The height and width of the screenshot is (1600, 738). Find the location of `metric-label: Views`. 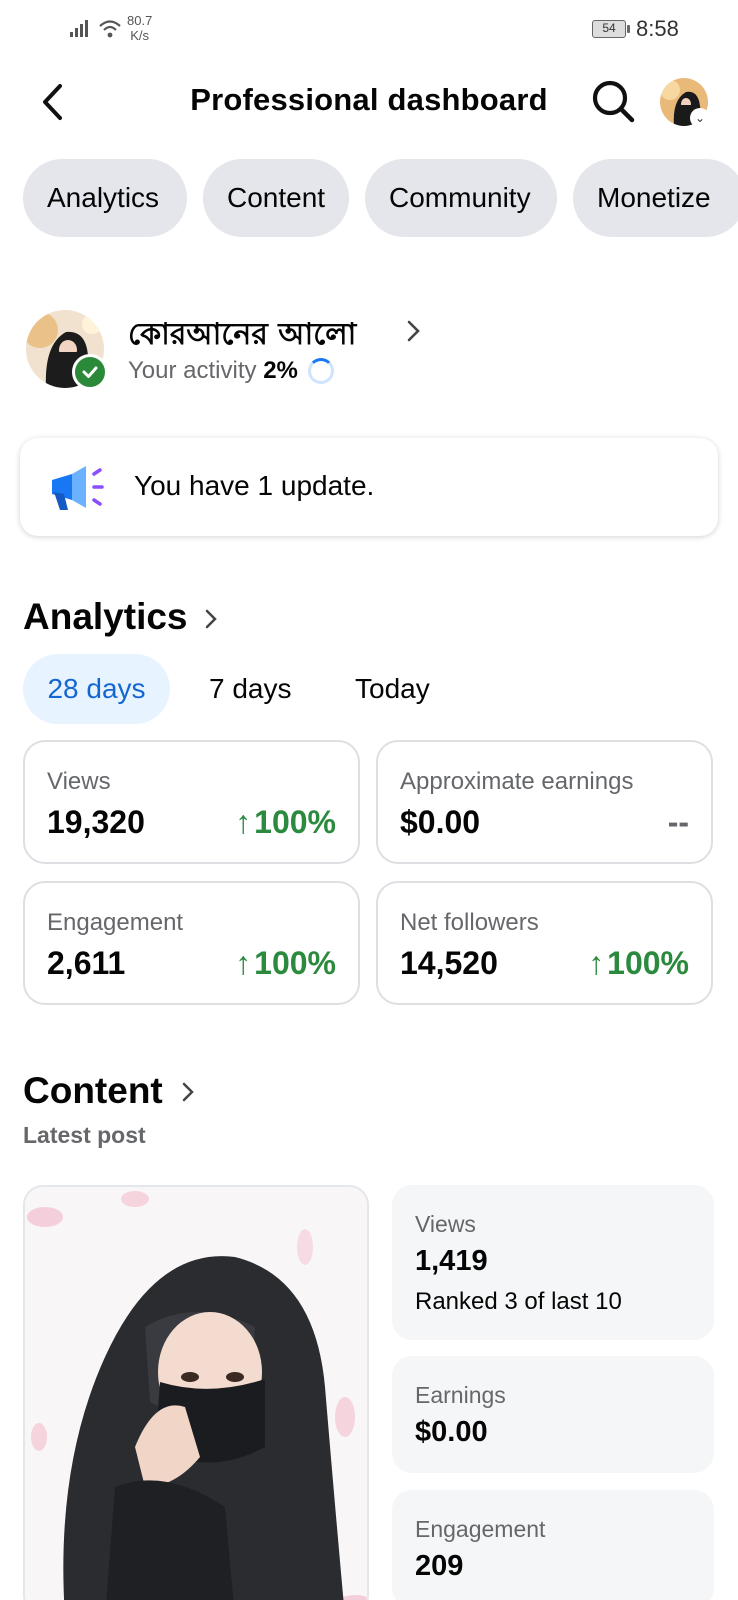

metric-label: Views is located at coordinates (79, 781).